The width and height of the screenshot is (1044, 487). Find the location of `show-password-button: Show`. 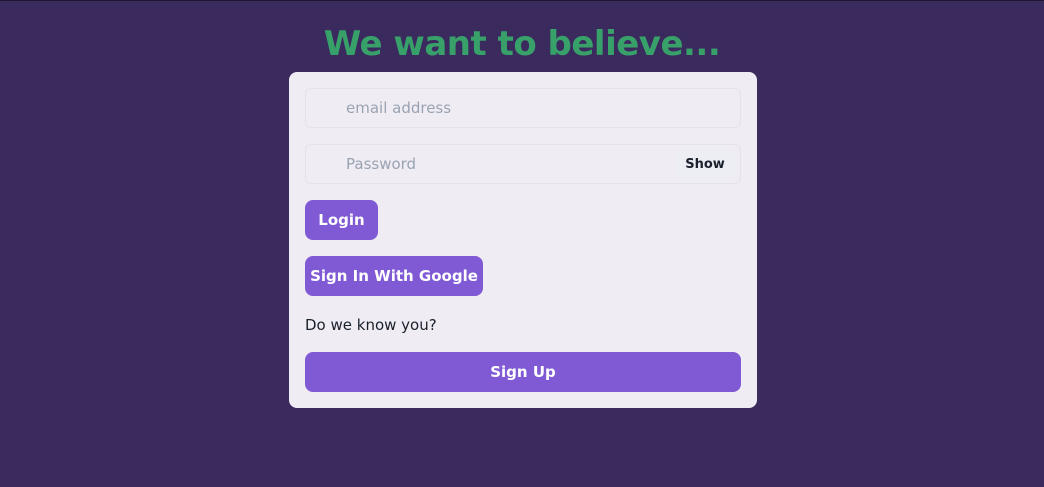

show-password-button: Show is located at coordinates (705, 164).